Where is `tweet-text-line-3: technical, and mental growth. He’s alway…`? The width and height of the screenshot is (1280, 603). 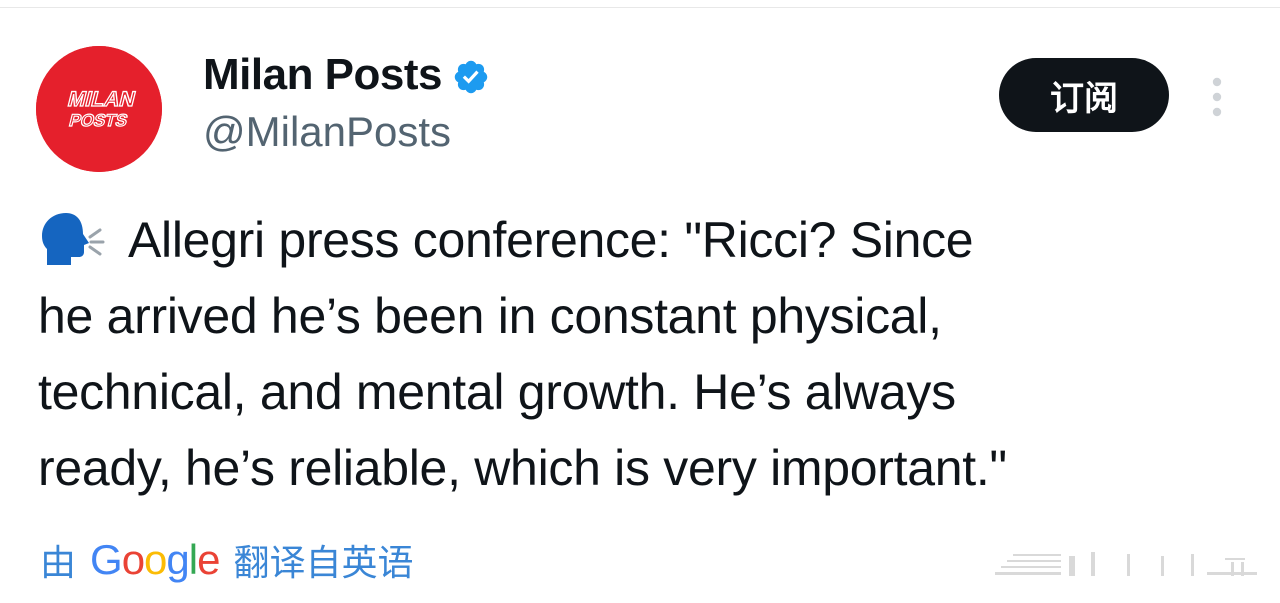 tweet-text-line-3: technical, and mental growth. He’s alway… is located at coordinates (497, 392).